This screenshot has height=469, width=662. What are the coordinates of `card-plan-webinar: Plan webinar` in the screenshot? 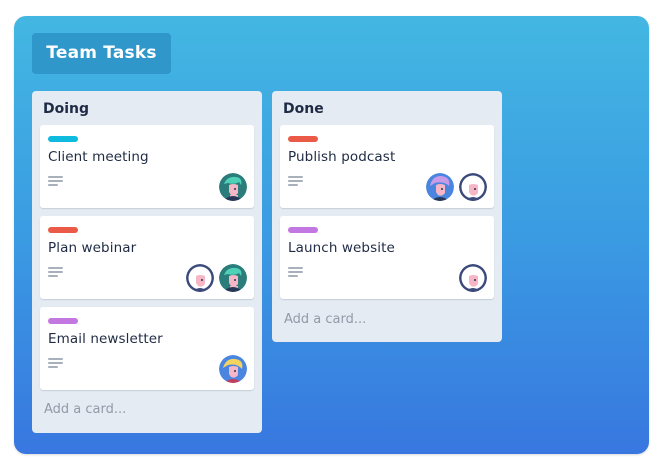 It's located at (147, 257).